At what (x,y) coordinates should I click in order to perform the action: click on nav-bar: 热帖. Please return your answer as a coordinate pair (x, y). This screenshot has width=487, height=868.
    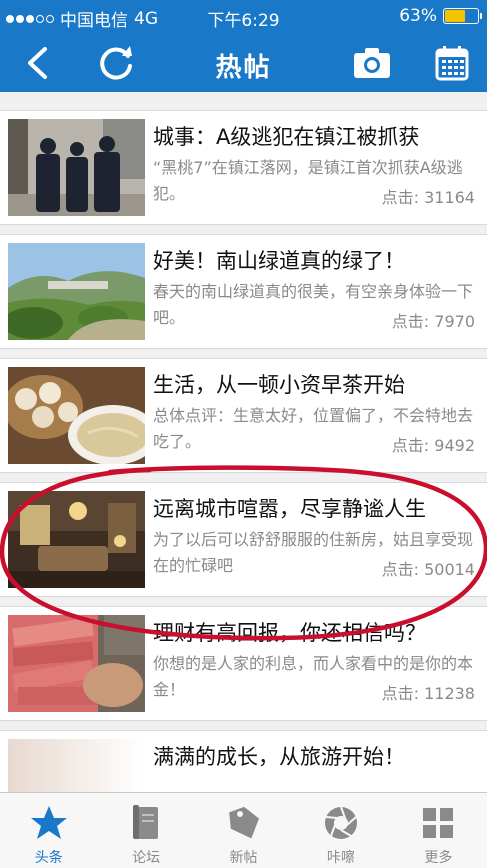
    Looking at the image, I should click on (243, 63).